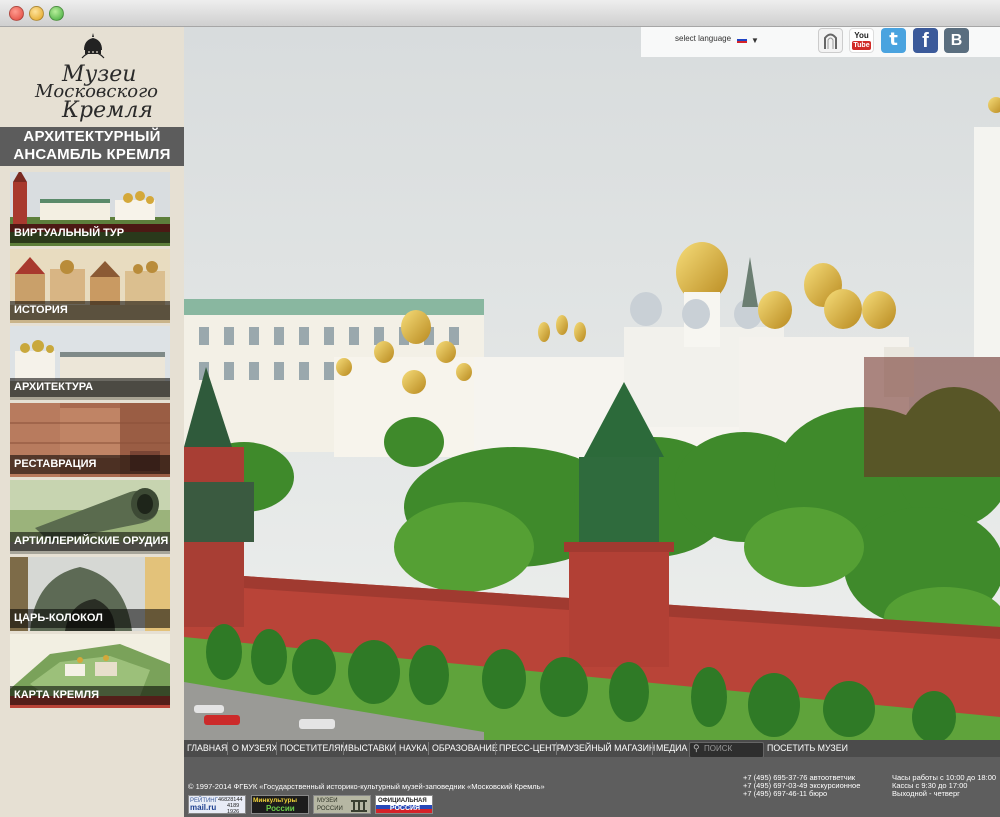 Image resolution: width=1000 pixels, height=817 pixels. Describe the element at coordinates (330, 809) in the screenshot. I see `museums-bottom: РОССИИ` at that location.